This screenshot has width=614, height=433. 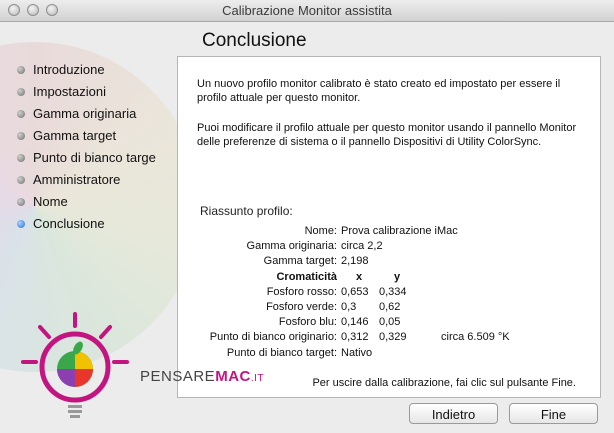 I want to click on white-point-target-label: Punto di bianco target:, so click(x=281, y=353).